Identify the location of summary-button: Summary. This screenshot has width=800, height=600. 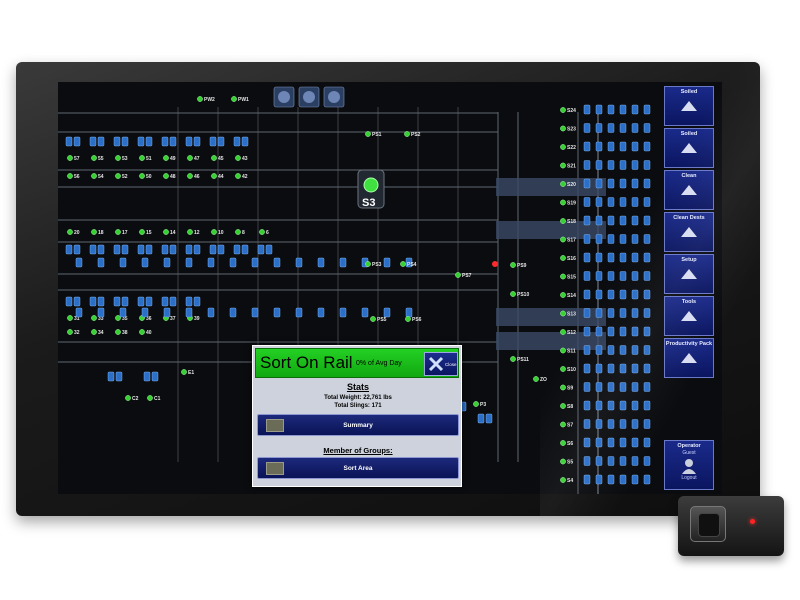
(358, 425).